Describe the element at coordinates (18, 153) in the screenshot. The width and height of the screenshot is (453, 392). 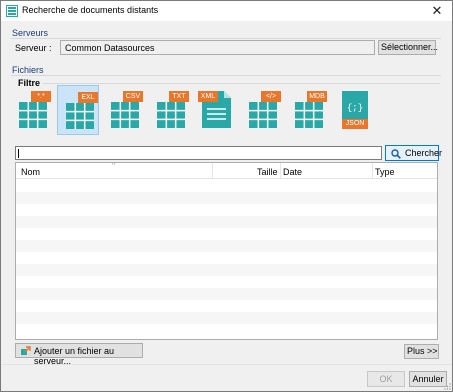
I see `text-caret` at that location.